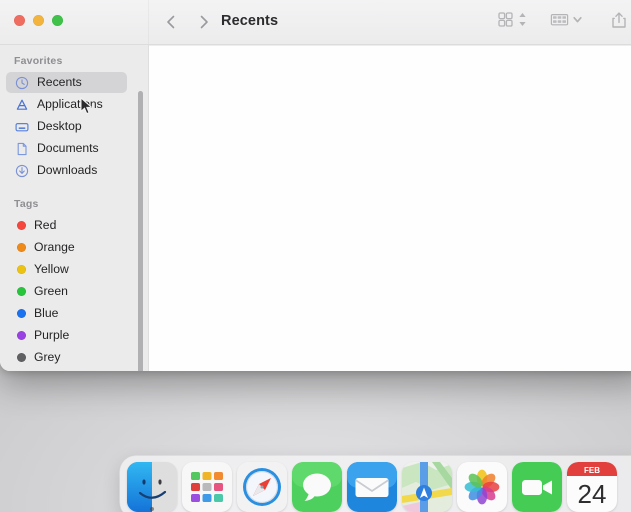  Describe the element at coordinates (559, 22) in the screenshot. I see `group-view-icon` at that location.